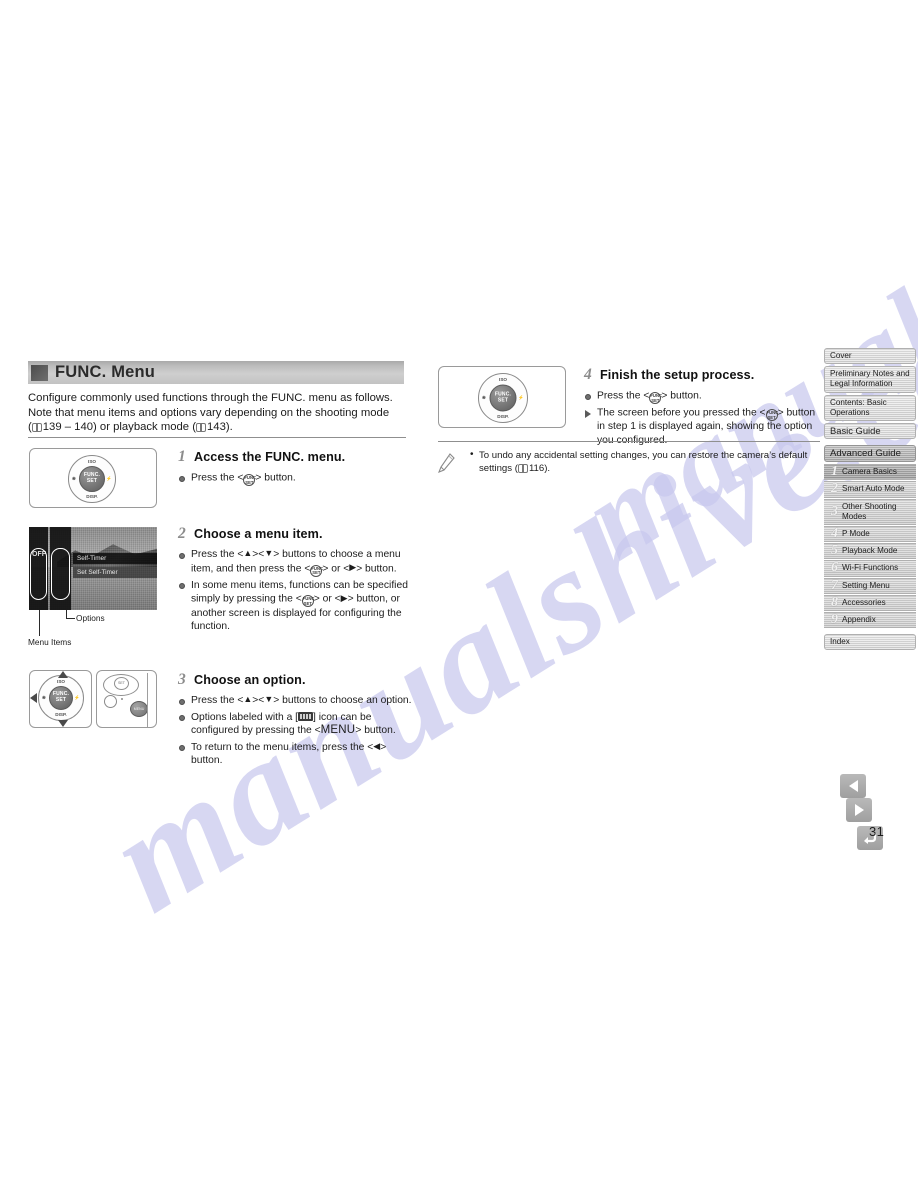 The width and height of the screenshot is (918, 1188). What do you see at coordinates (834, 534) in the screenshot?
I see `sidebar-item-number: 4` at bounding box center [834, 534].